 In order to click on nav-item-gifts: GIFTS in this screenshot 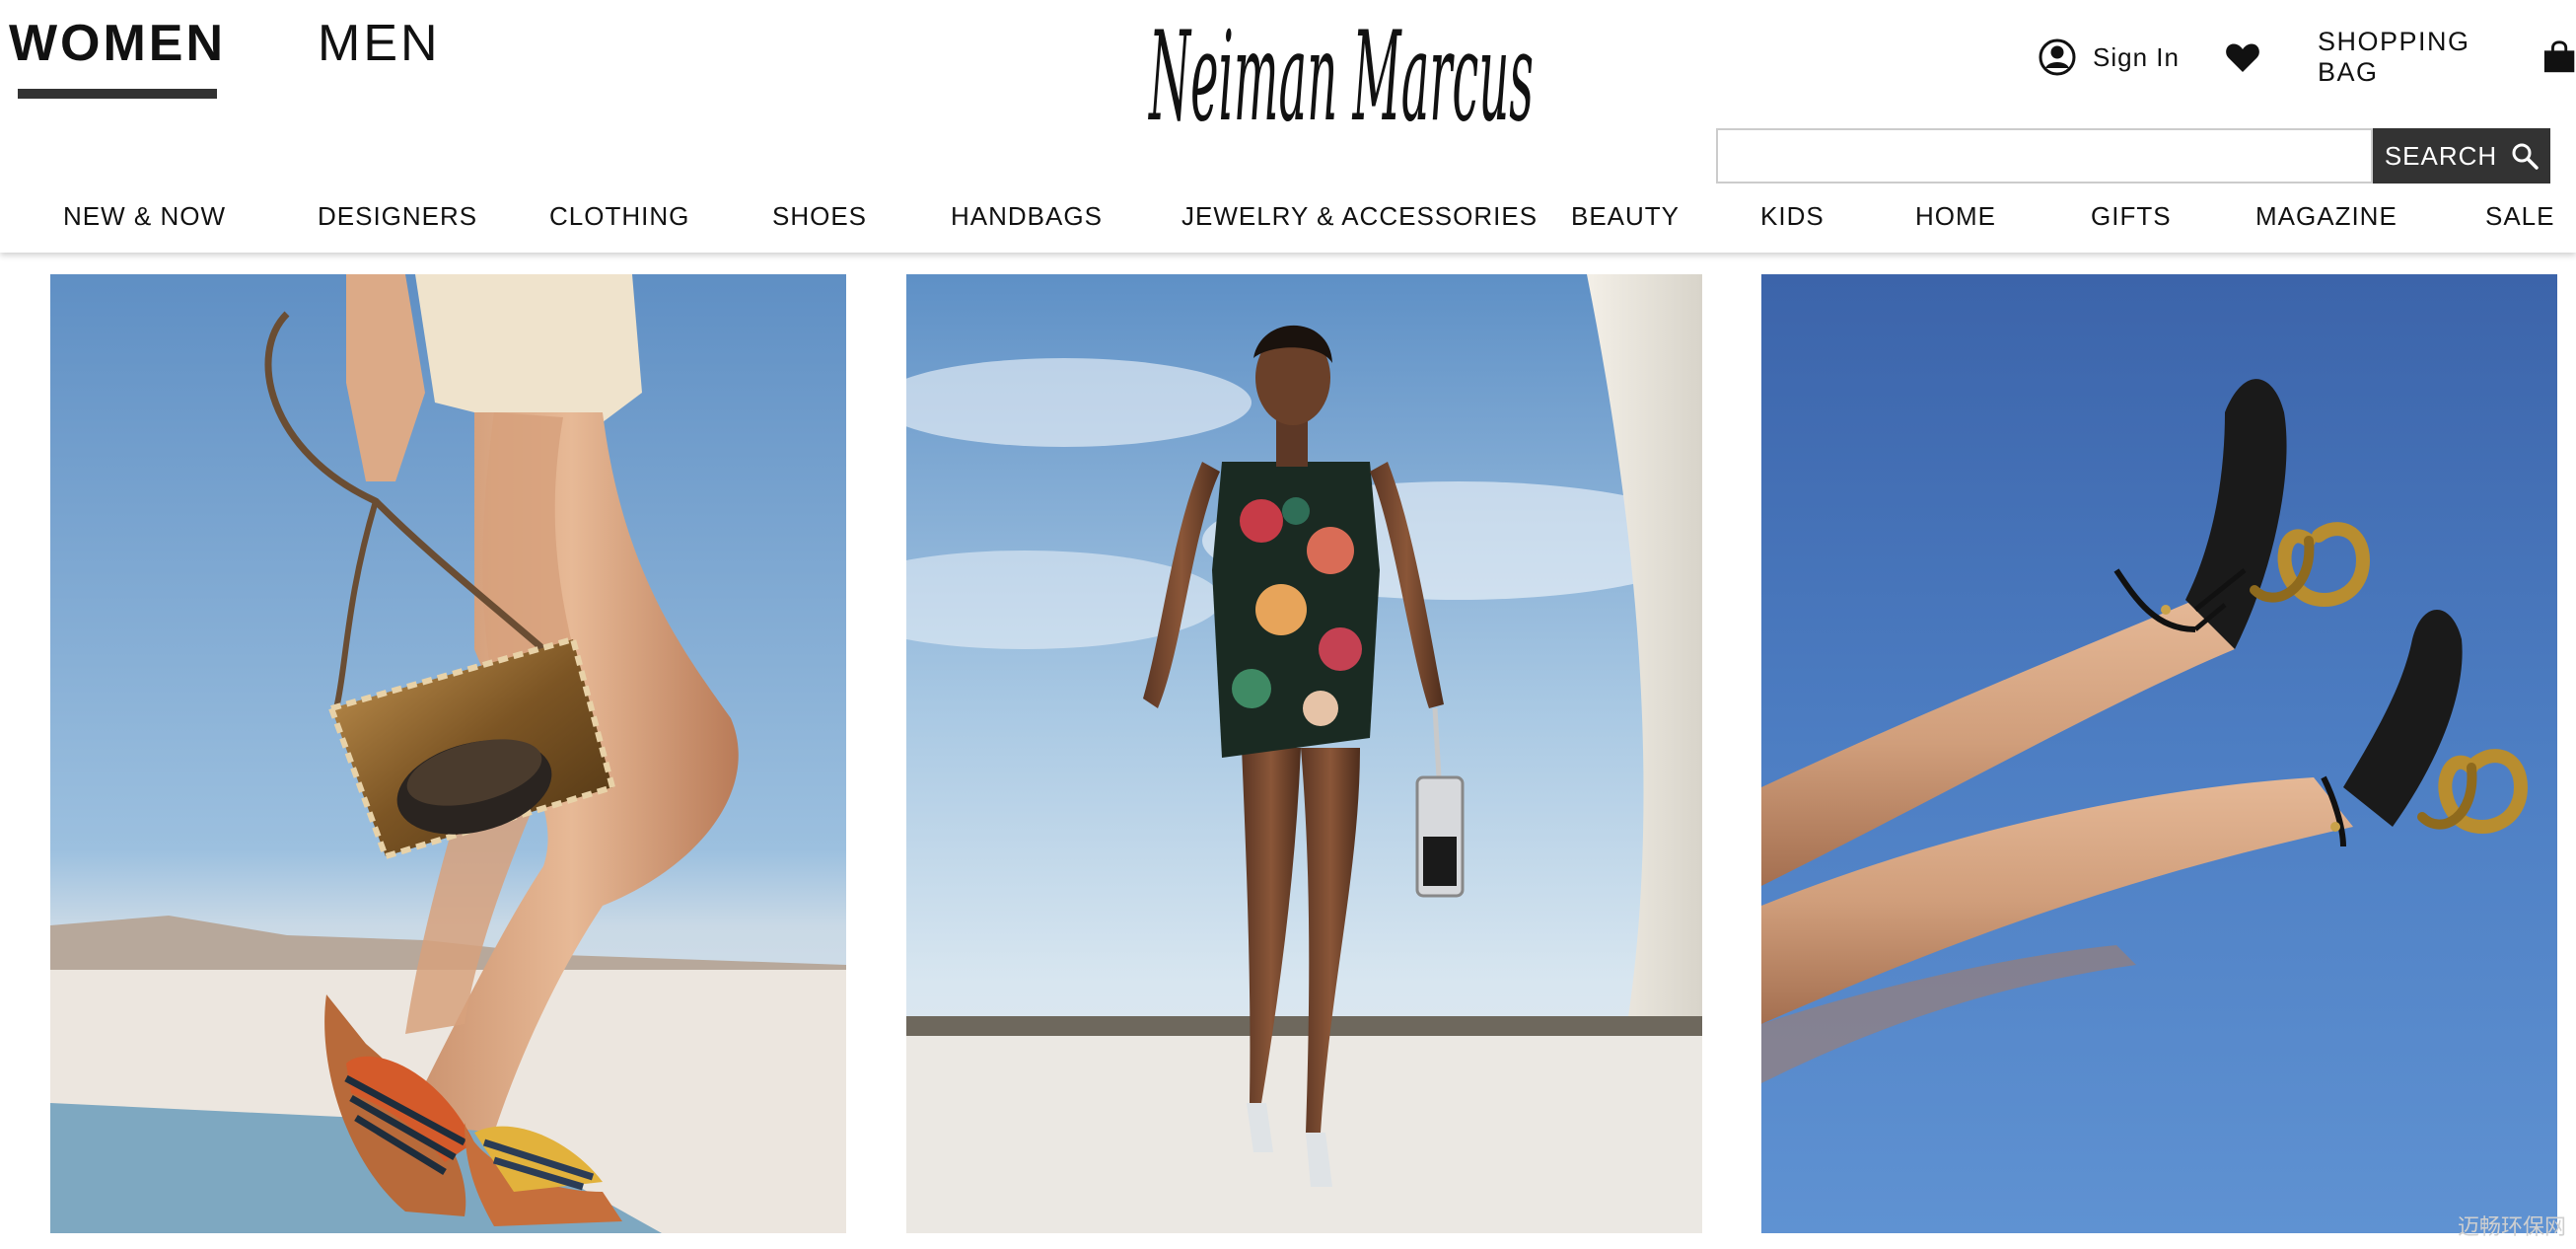, I will do `click(2131, 216)`.